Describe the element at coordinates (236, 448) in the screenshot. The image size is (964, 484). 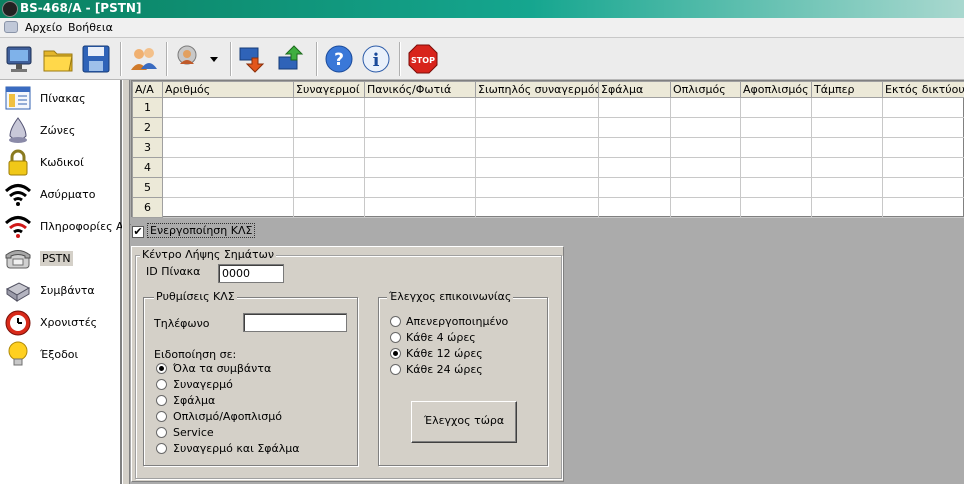
I see `notify-option-label: Συναγερμό και Σφάλμα` at that location.